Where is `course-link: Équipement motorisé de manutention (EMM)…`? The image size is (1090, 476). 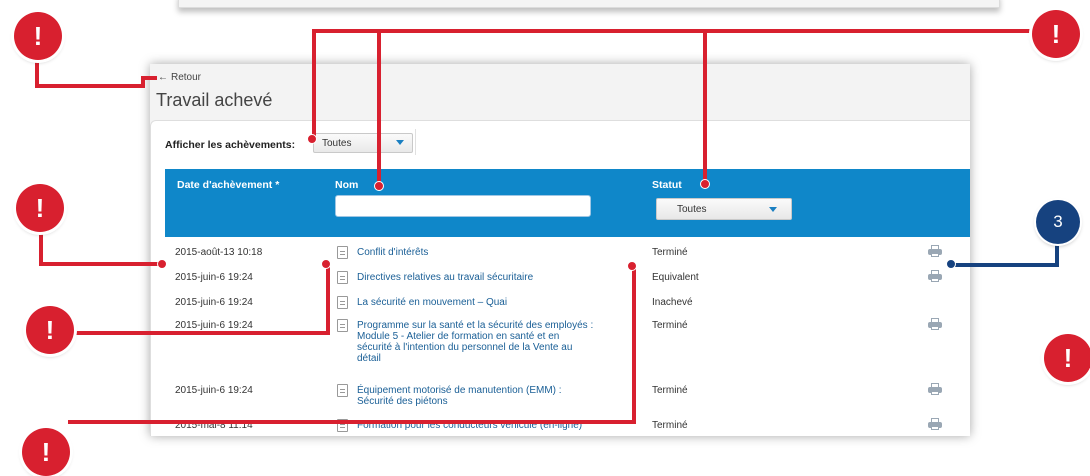
course-link: Équipement motorisé de manutention (EMM)… is located at coordinates (477, 396).